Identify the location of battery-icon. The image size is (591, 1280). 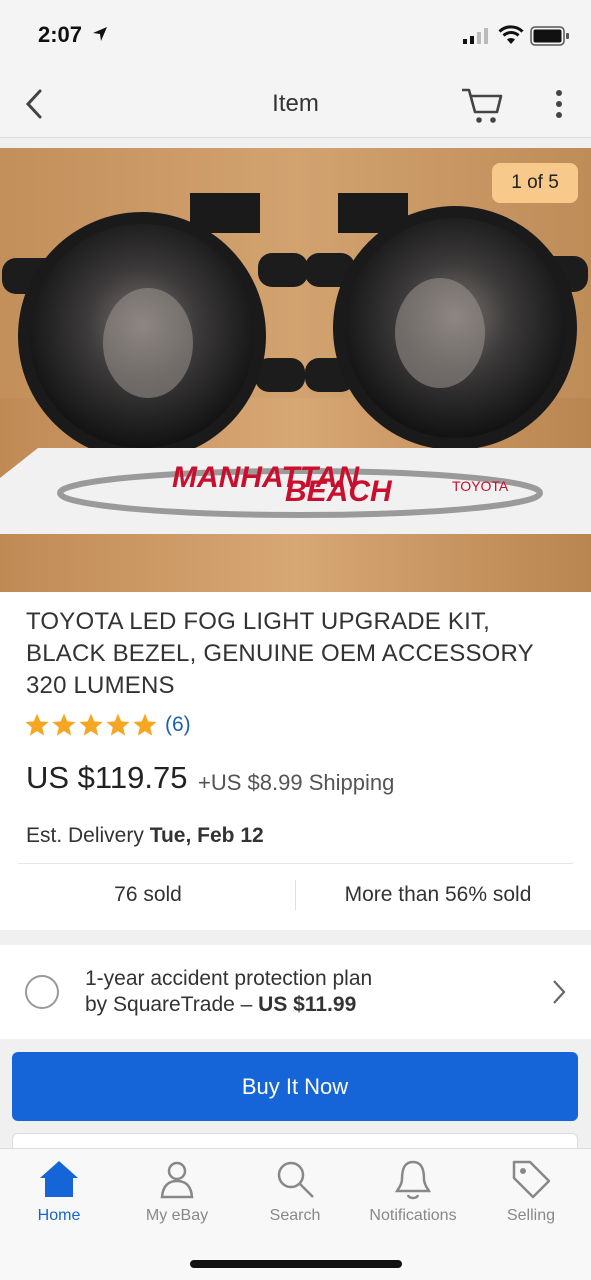
(549, 36).